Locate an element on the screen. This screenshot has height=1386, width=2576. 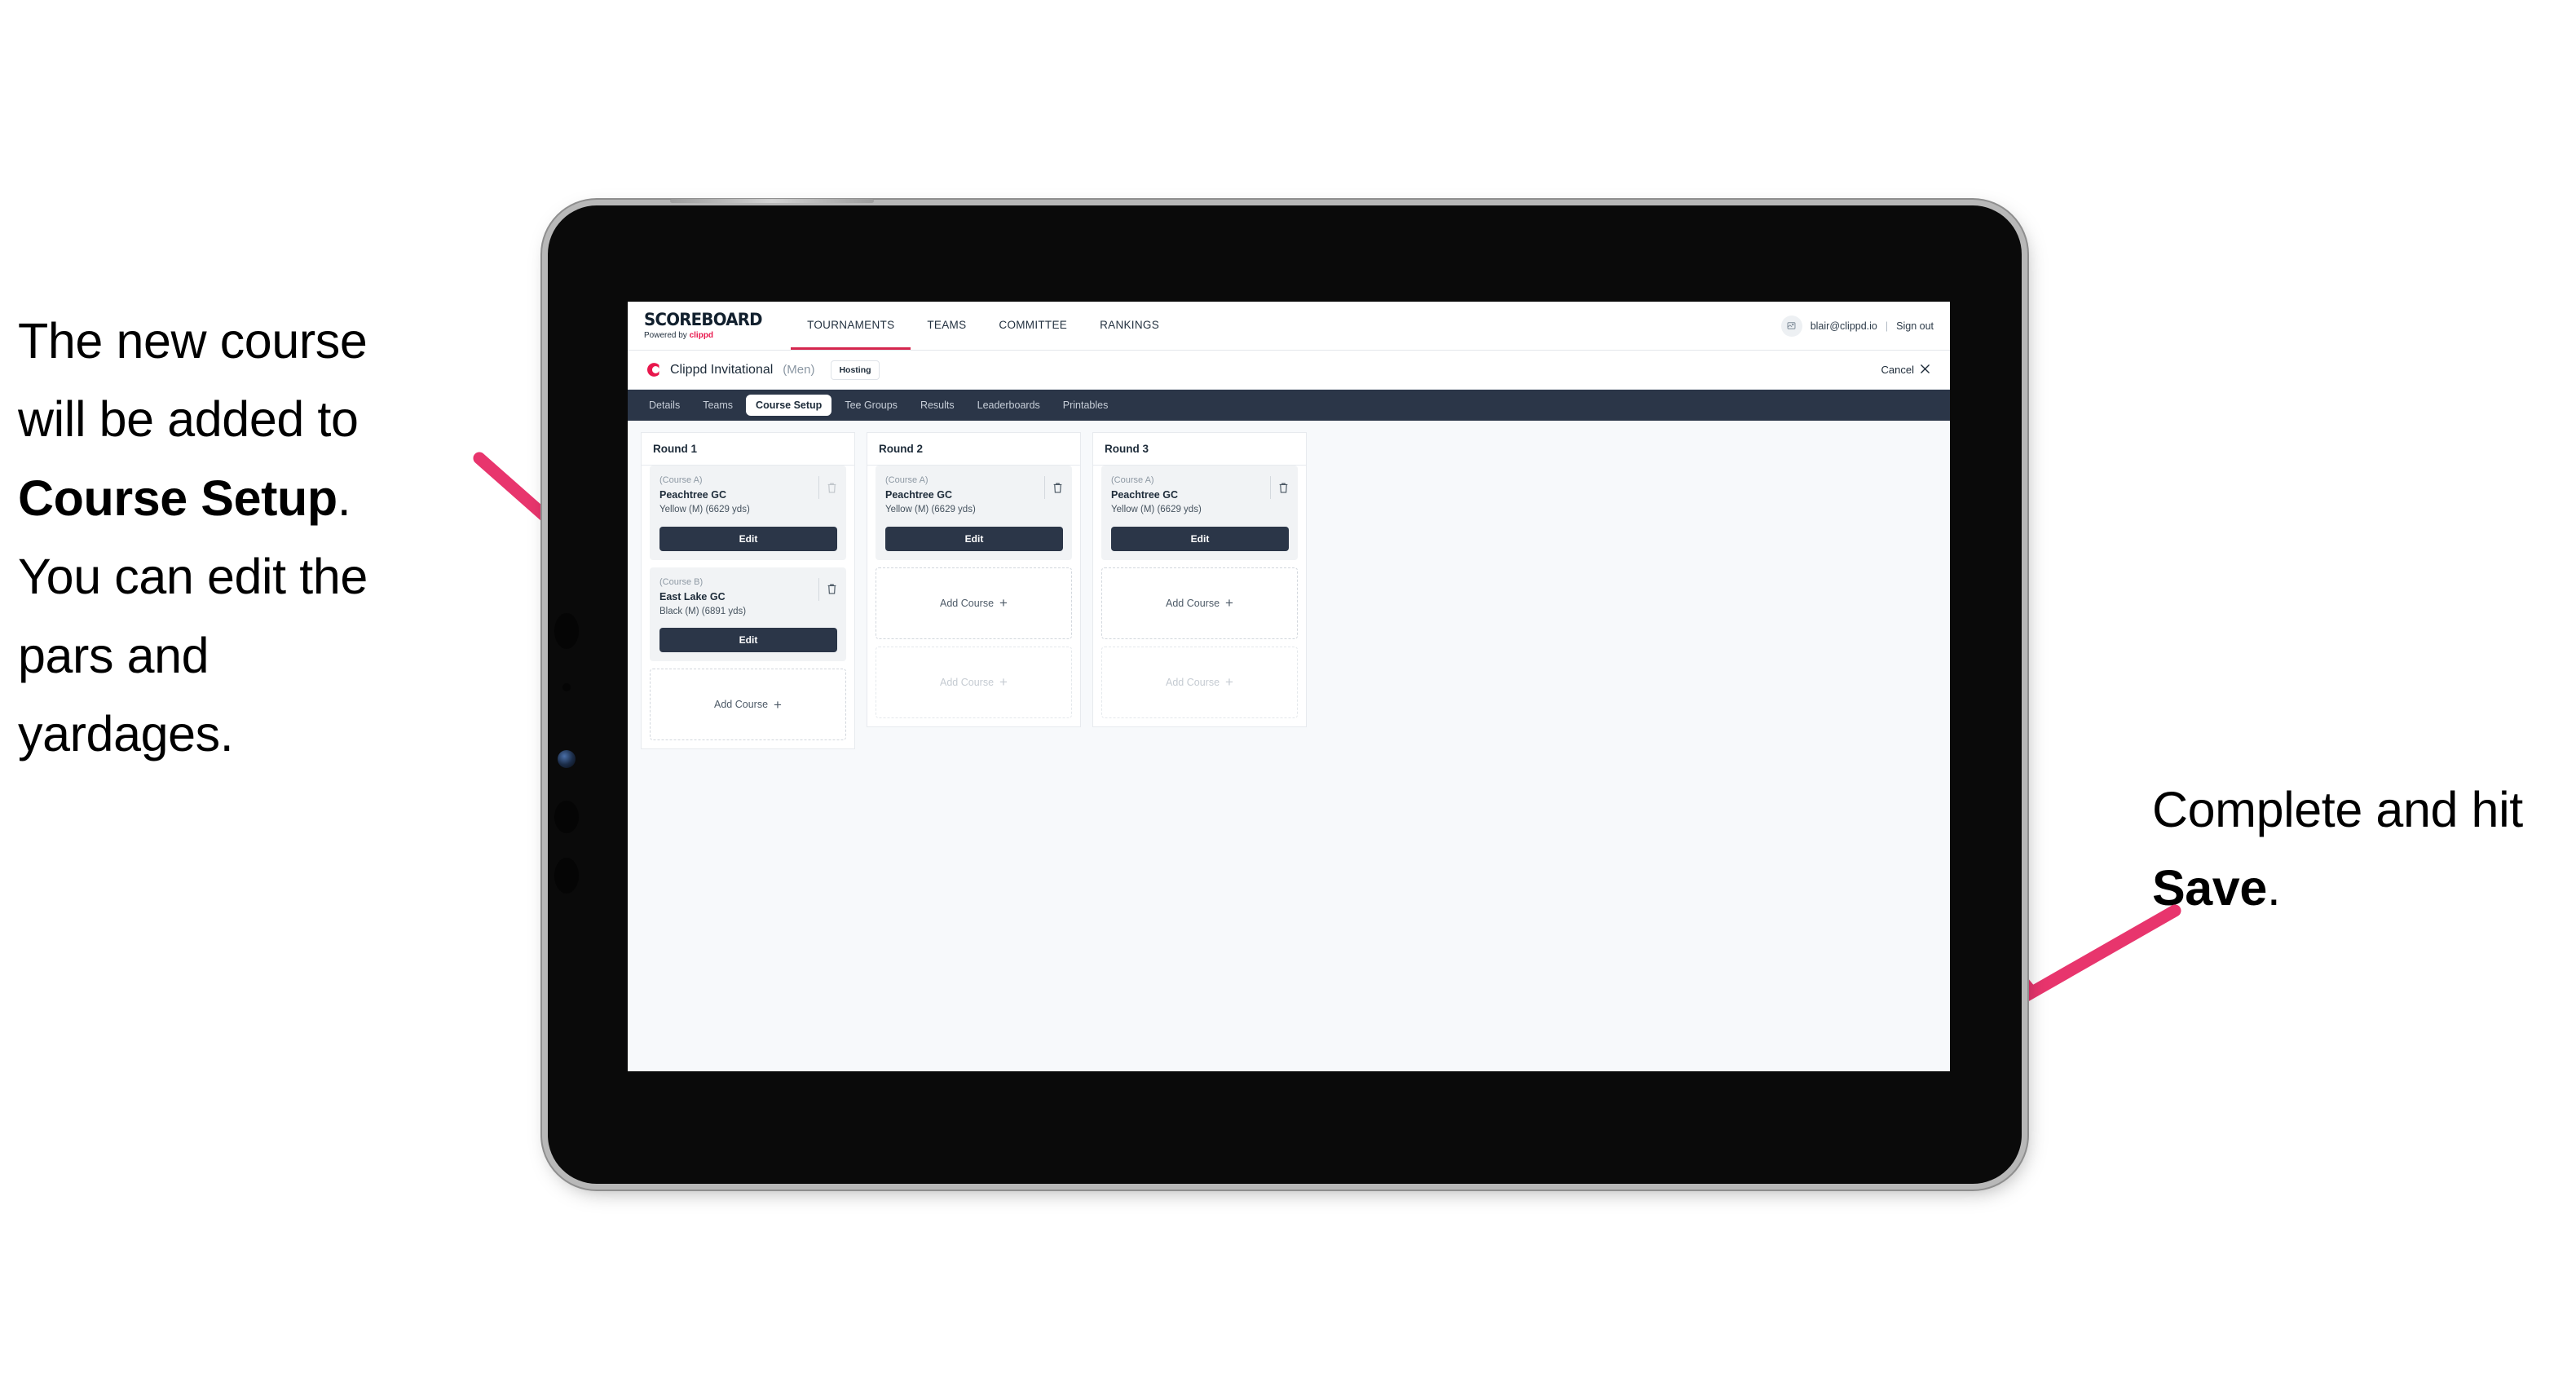
nav-item-committee: COMMITTEE is located at coordinates (1032, 326).